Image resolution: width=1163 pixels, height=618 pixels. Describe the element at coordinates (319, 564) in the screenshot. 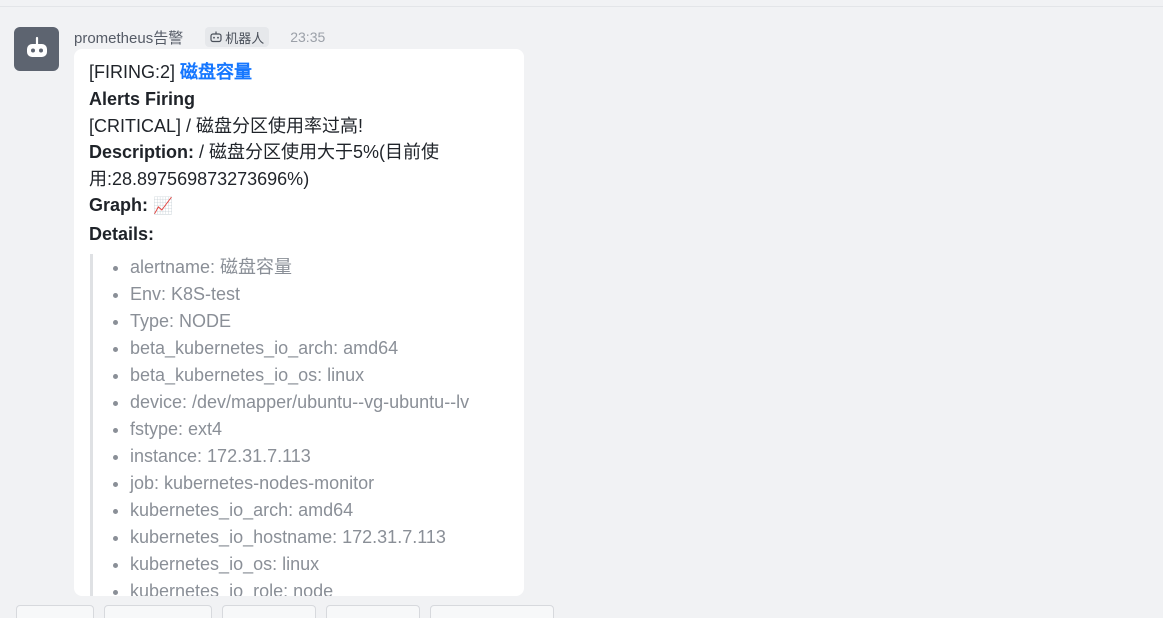

I see `list-item: kubernetes_io_os: linux` at that location.